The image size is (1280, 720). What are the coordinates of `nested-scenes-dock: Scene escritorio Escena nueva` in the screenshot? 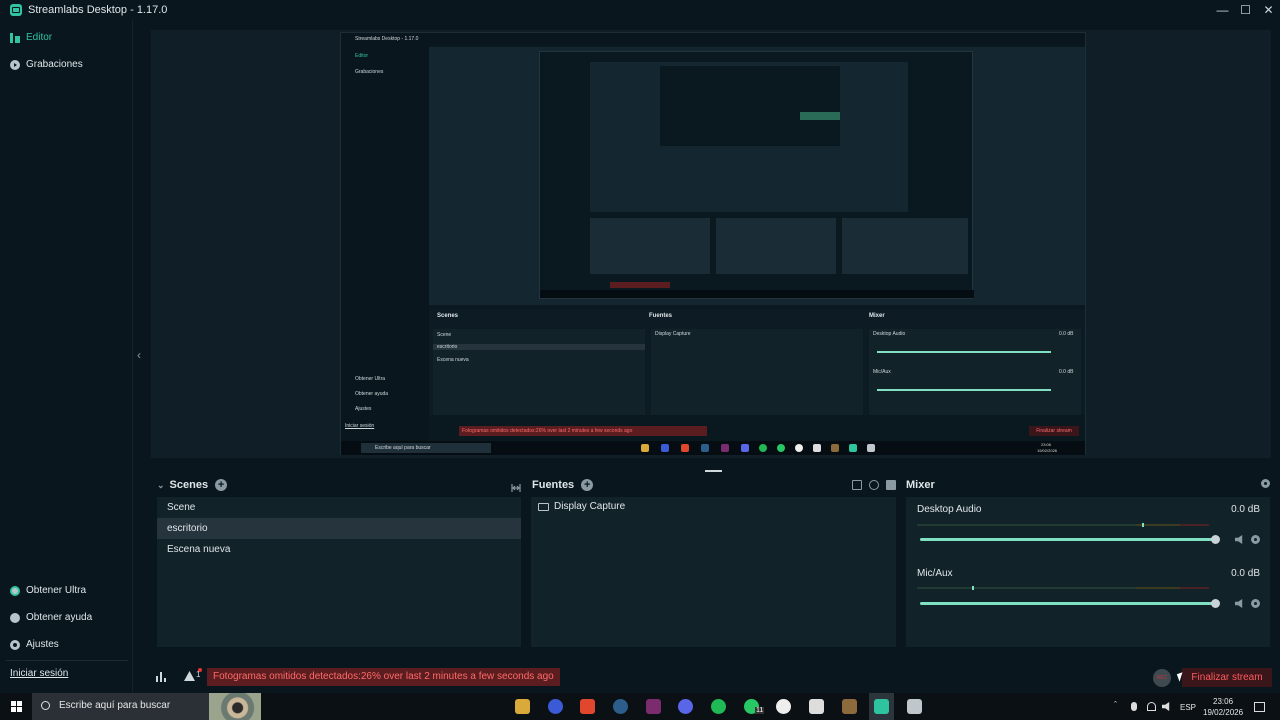 It's located at (539, 372).